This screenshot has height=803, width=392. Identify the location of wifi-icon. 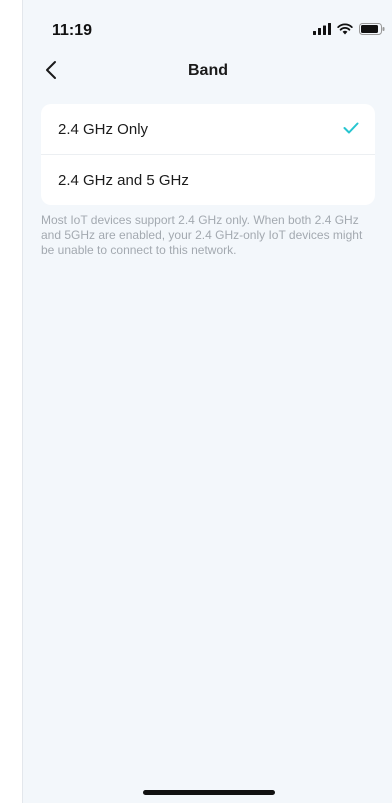
(345, 31).